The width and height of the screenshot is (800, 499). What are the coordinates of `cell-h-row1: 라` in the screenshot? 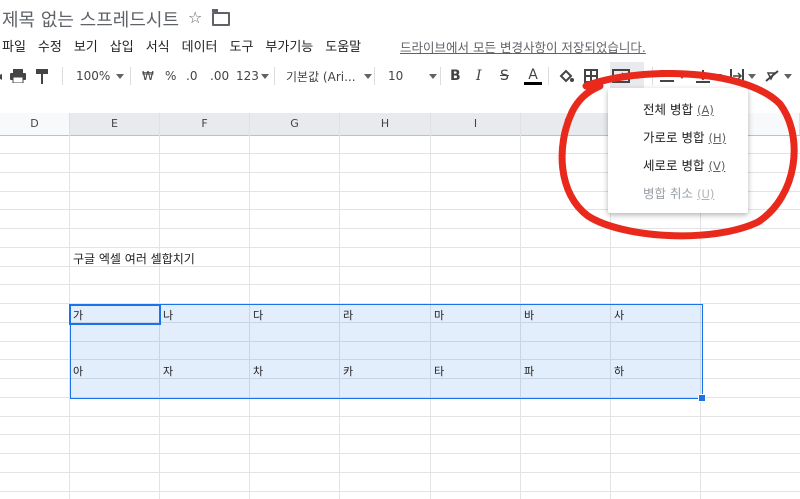 It's located at (348, 315).